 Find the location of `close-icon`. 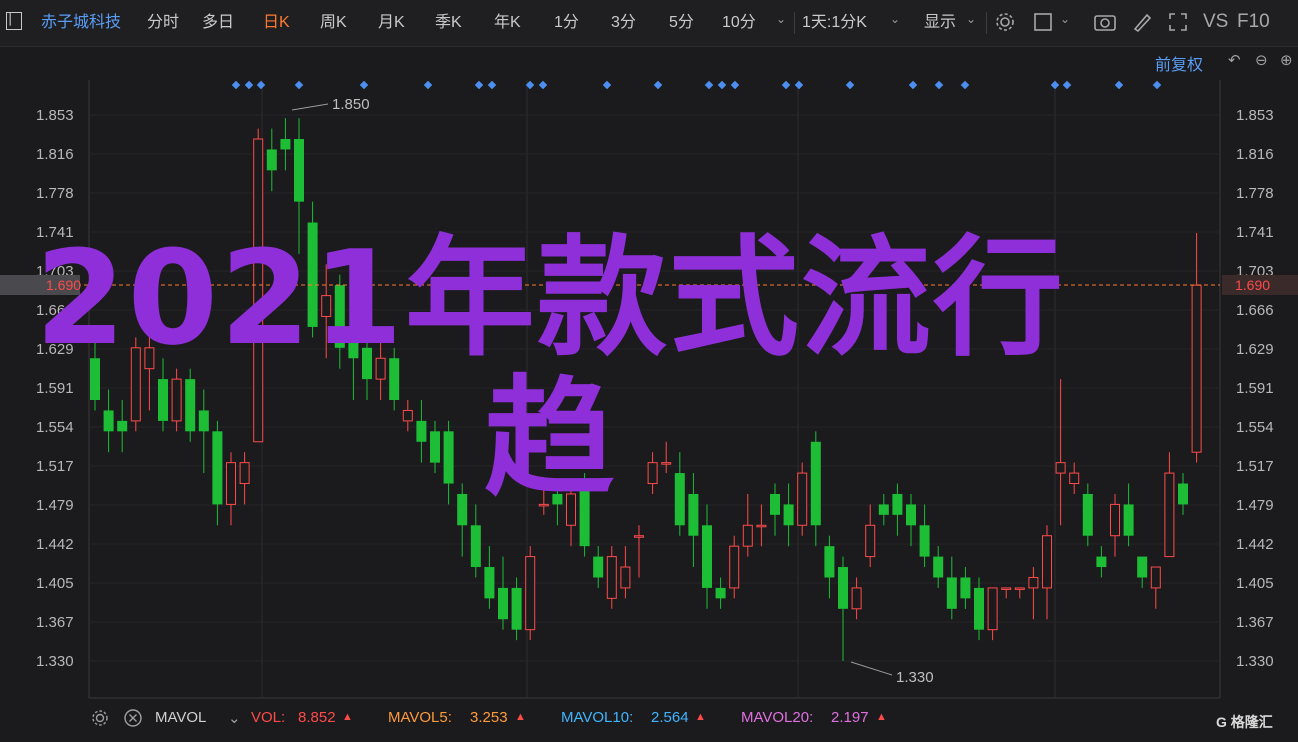

close-icon is located at coordinates (133, 718).